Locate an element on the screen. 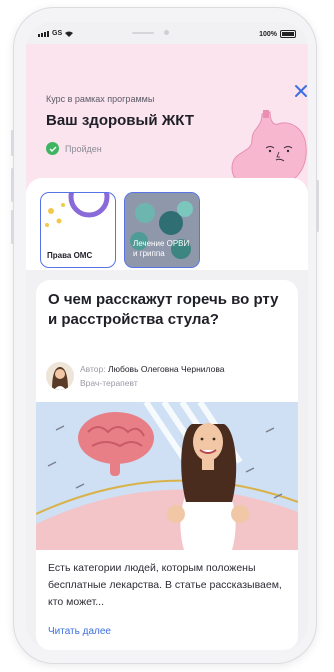 Image resolution: width=334 pixels, height=672 pixels. status-bar: GS 100% is located at coordinates (167, 33).